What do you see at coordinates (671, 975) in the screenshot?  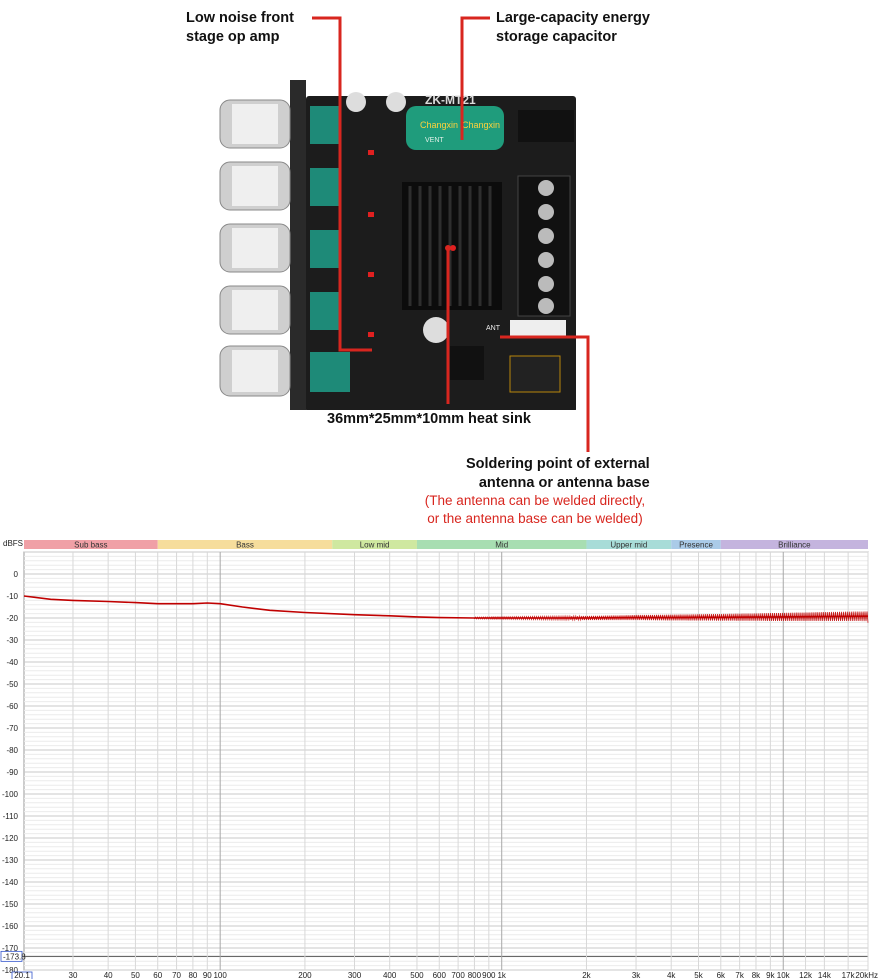 I see `x-tick-label: 4k` at bounding box center [671, 975].